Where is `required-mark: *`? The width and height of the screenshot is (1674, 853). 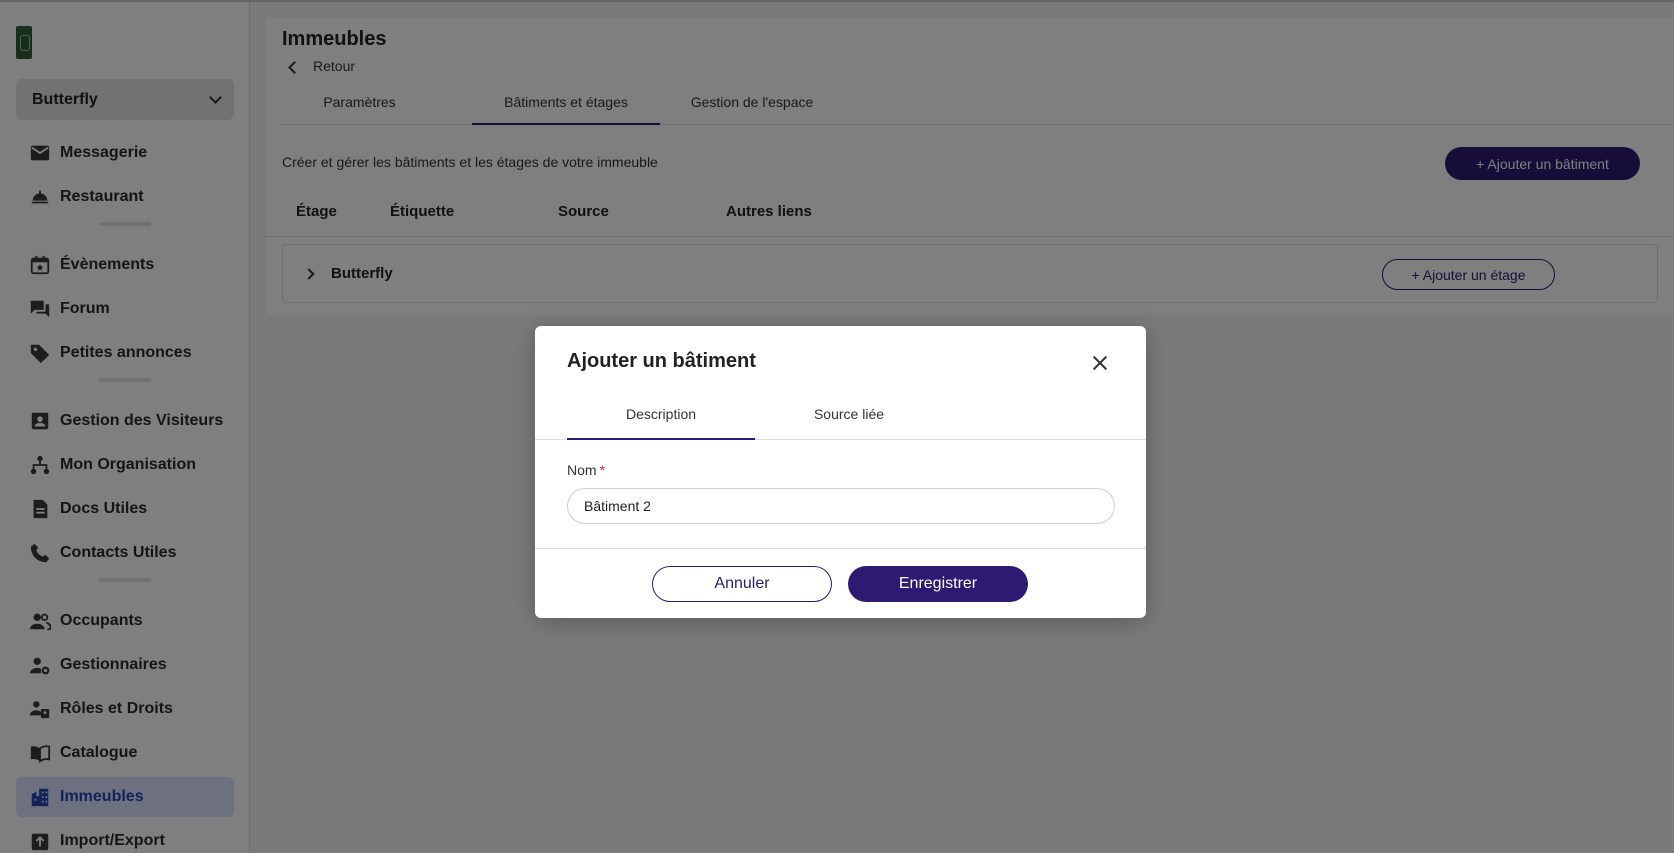 required-mark: * is located at coordinates (602, 470).